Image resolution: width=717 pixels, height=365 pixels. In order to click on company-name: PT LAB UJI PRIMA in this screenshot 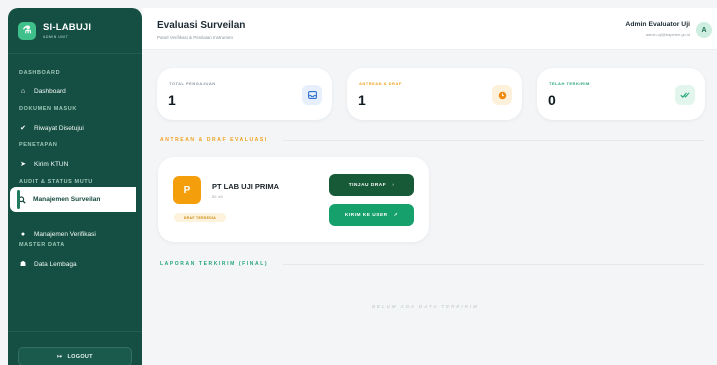, I will do `click(246, 186)`.